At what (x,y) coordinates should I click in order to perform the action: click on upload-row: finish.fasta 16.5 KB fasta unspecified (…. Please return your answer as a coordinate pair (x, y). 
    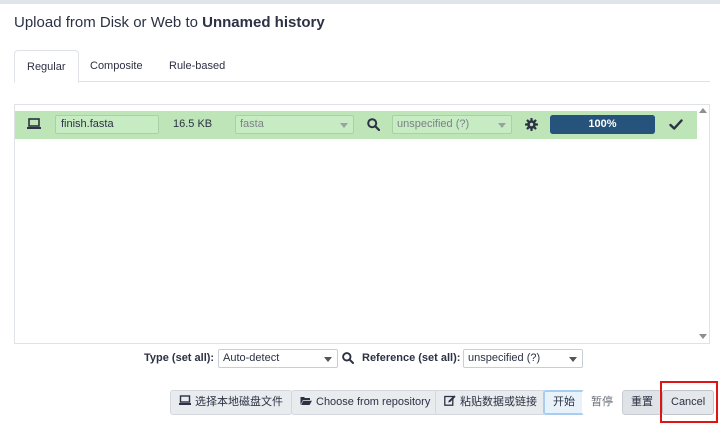
    Looking at the image, I should click on (356, 125).